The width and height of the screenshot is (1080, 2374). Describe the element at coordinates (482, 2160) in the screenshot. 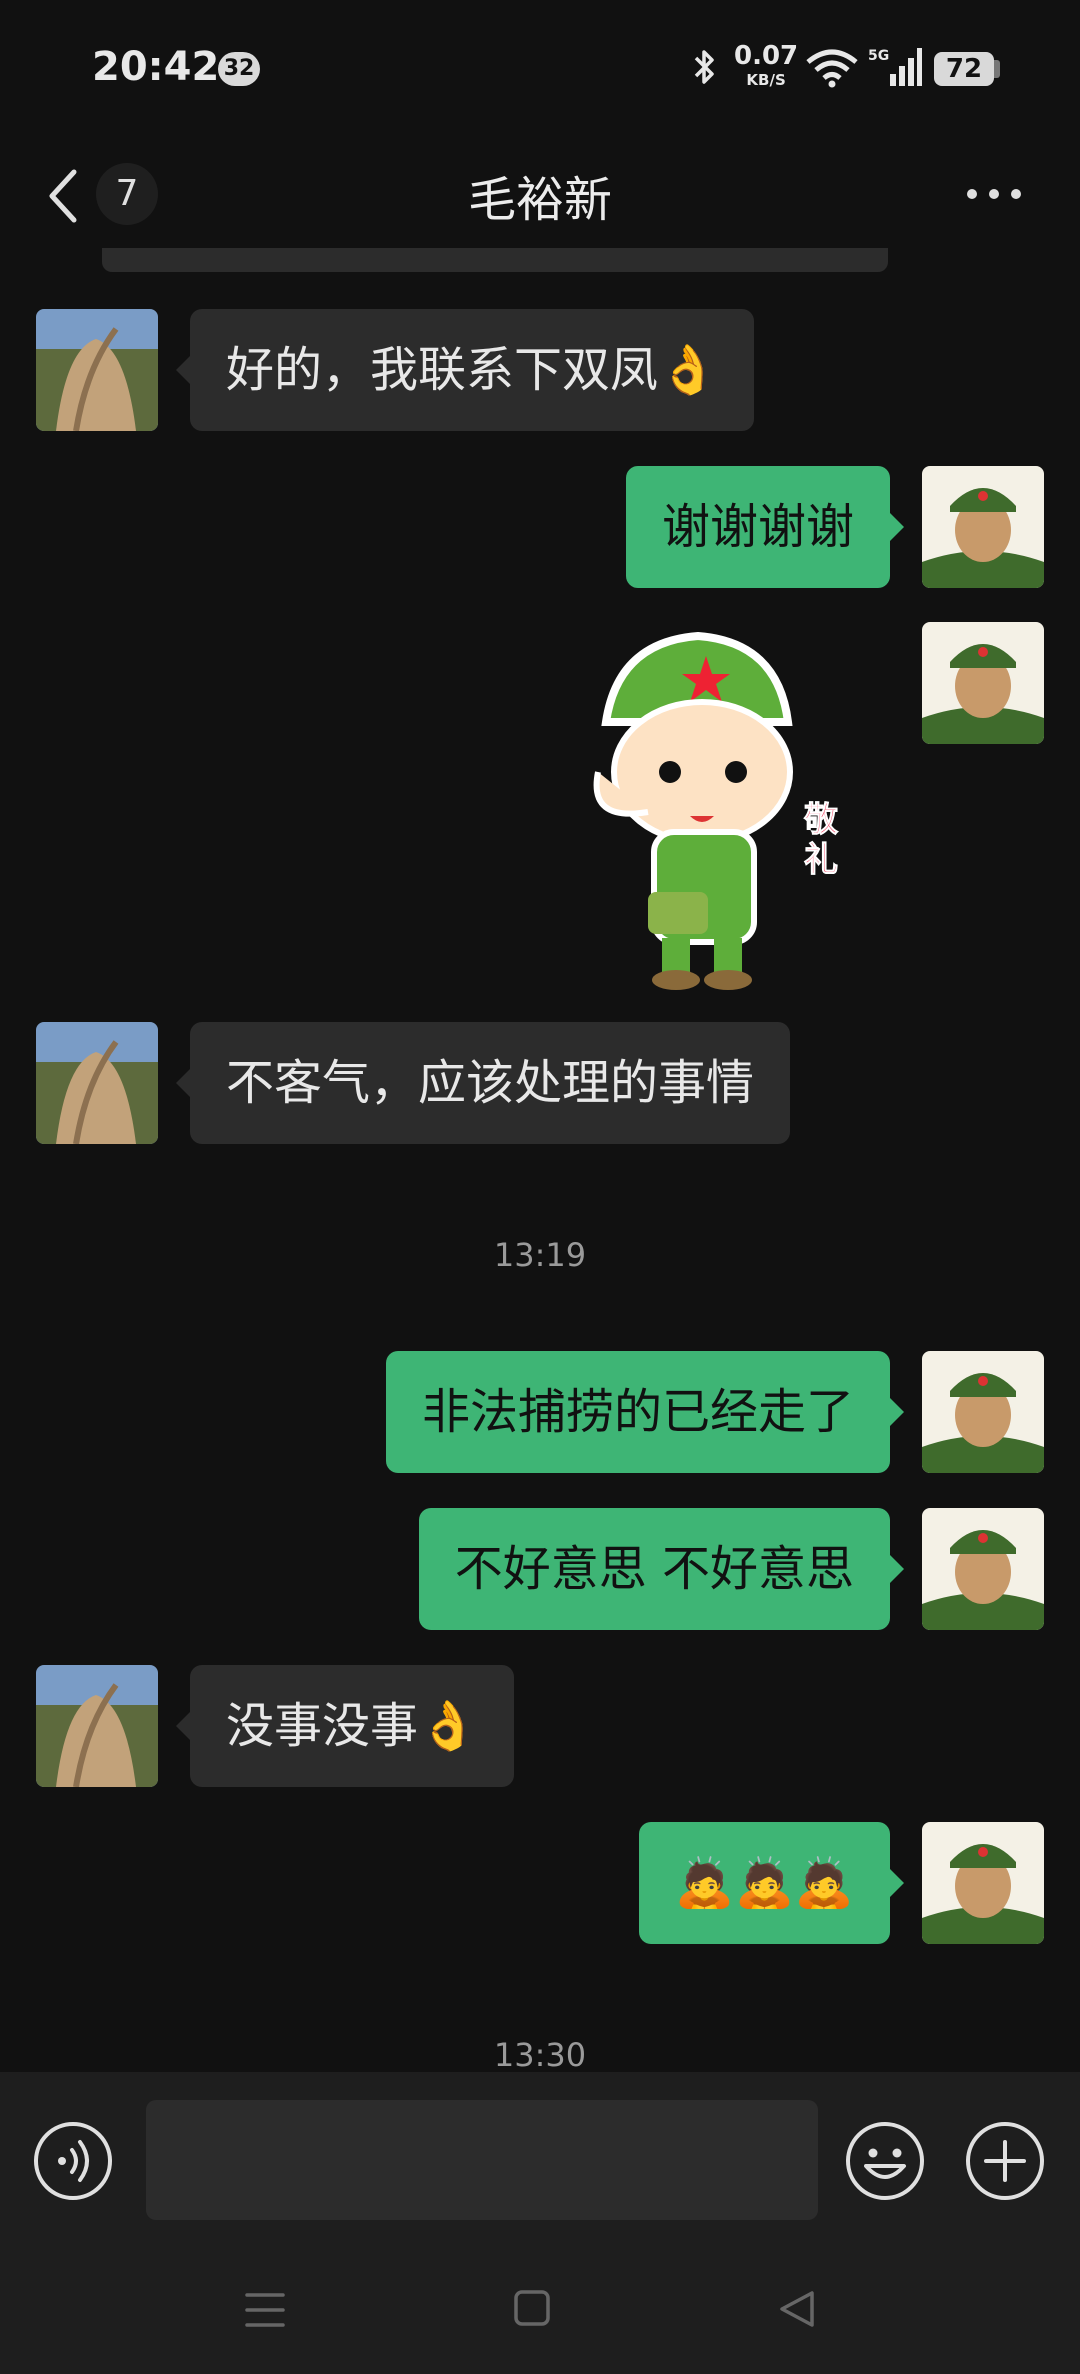

I see `message-input` at that location.